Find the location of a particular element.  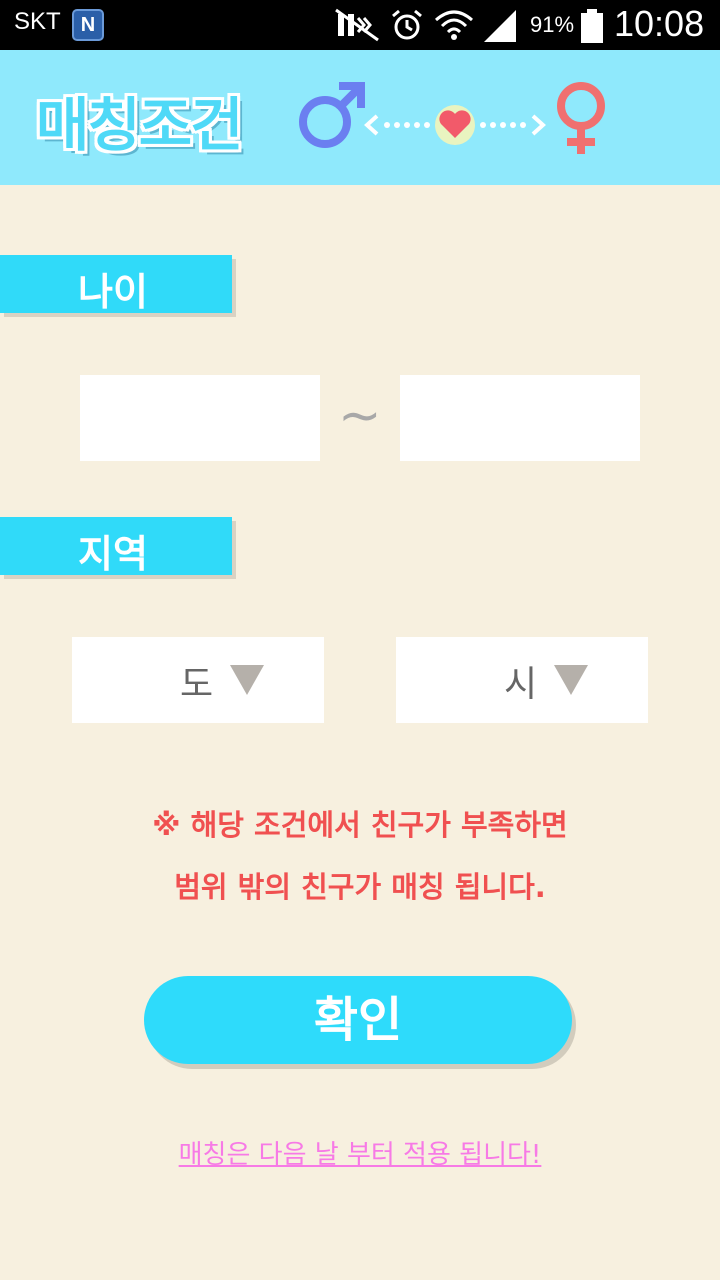

app-header: 매칭조건 is located at coordinates (360, 117).